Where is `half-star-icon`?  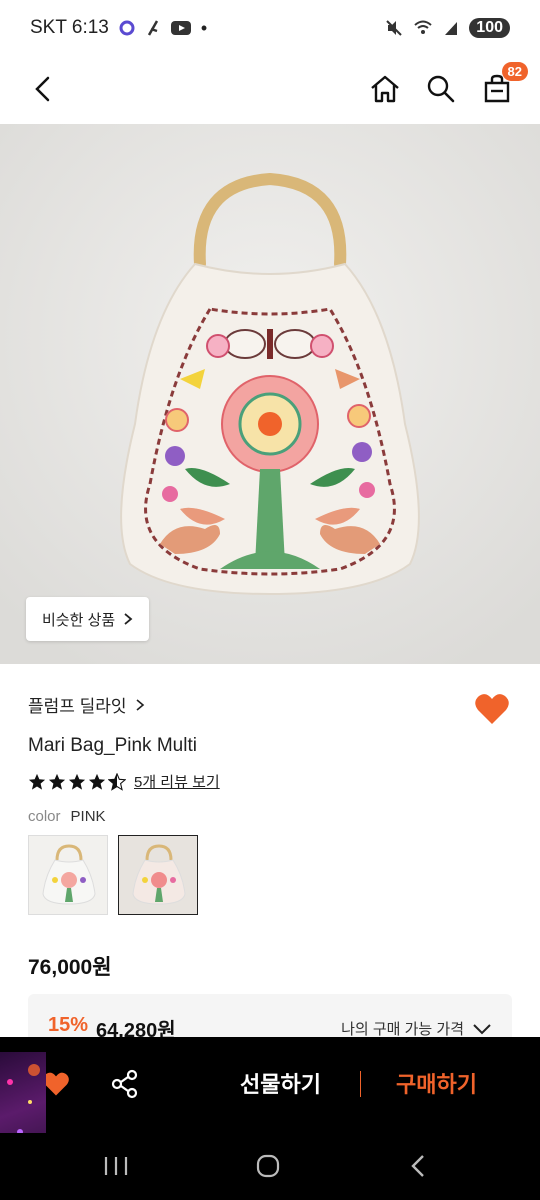 half-star-icon is located at coordinates (117, 781).